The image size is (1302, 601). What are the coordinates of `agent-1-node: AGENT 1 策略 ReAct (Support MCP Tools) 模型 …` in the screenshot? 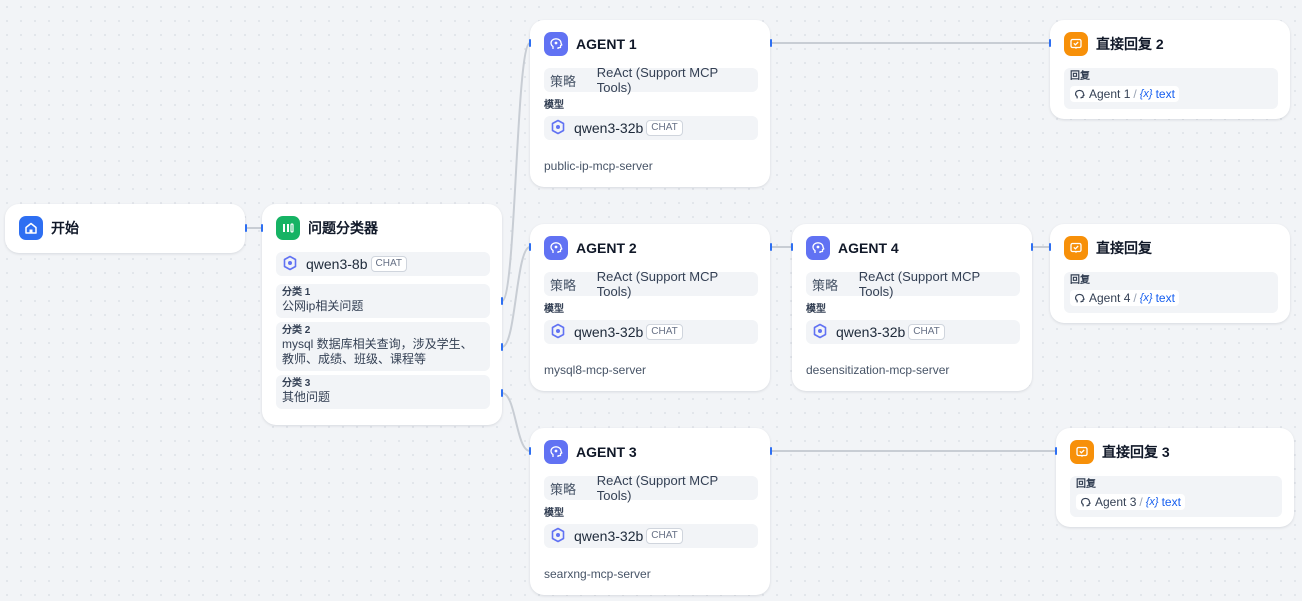 It's located at (650, 103).